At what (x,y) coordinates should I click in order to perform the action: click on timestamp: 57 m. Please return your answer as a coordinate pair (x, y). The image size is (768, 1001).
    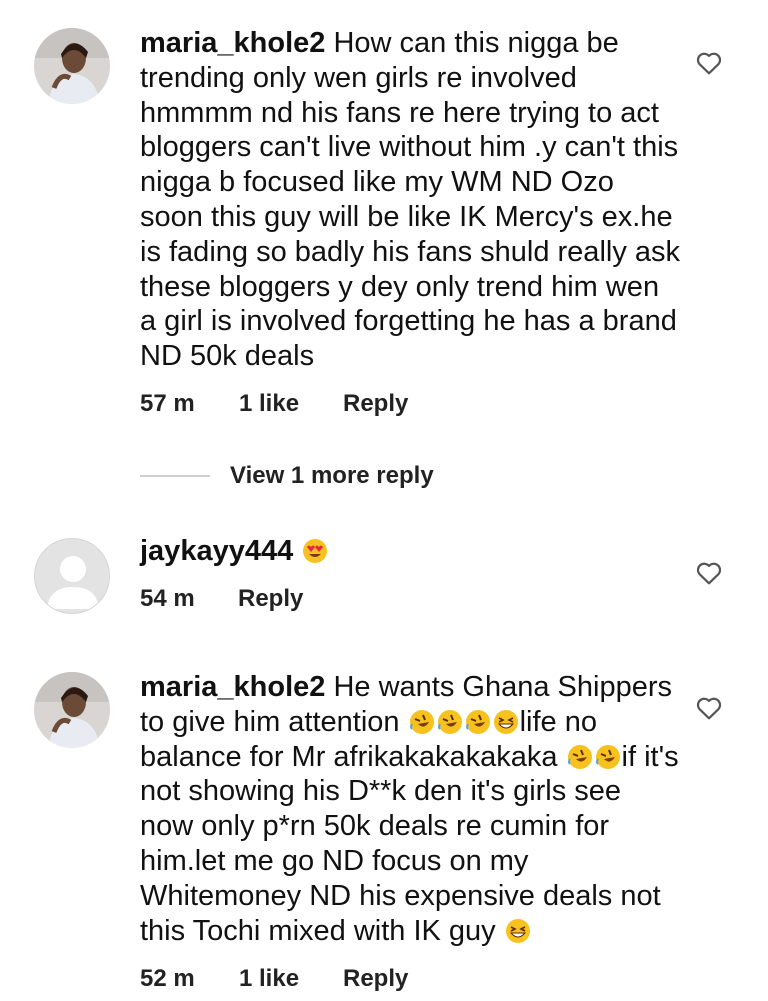
    Looking at the image, I should click on (167, 403).